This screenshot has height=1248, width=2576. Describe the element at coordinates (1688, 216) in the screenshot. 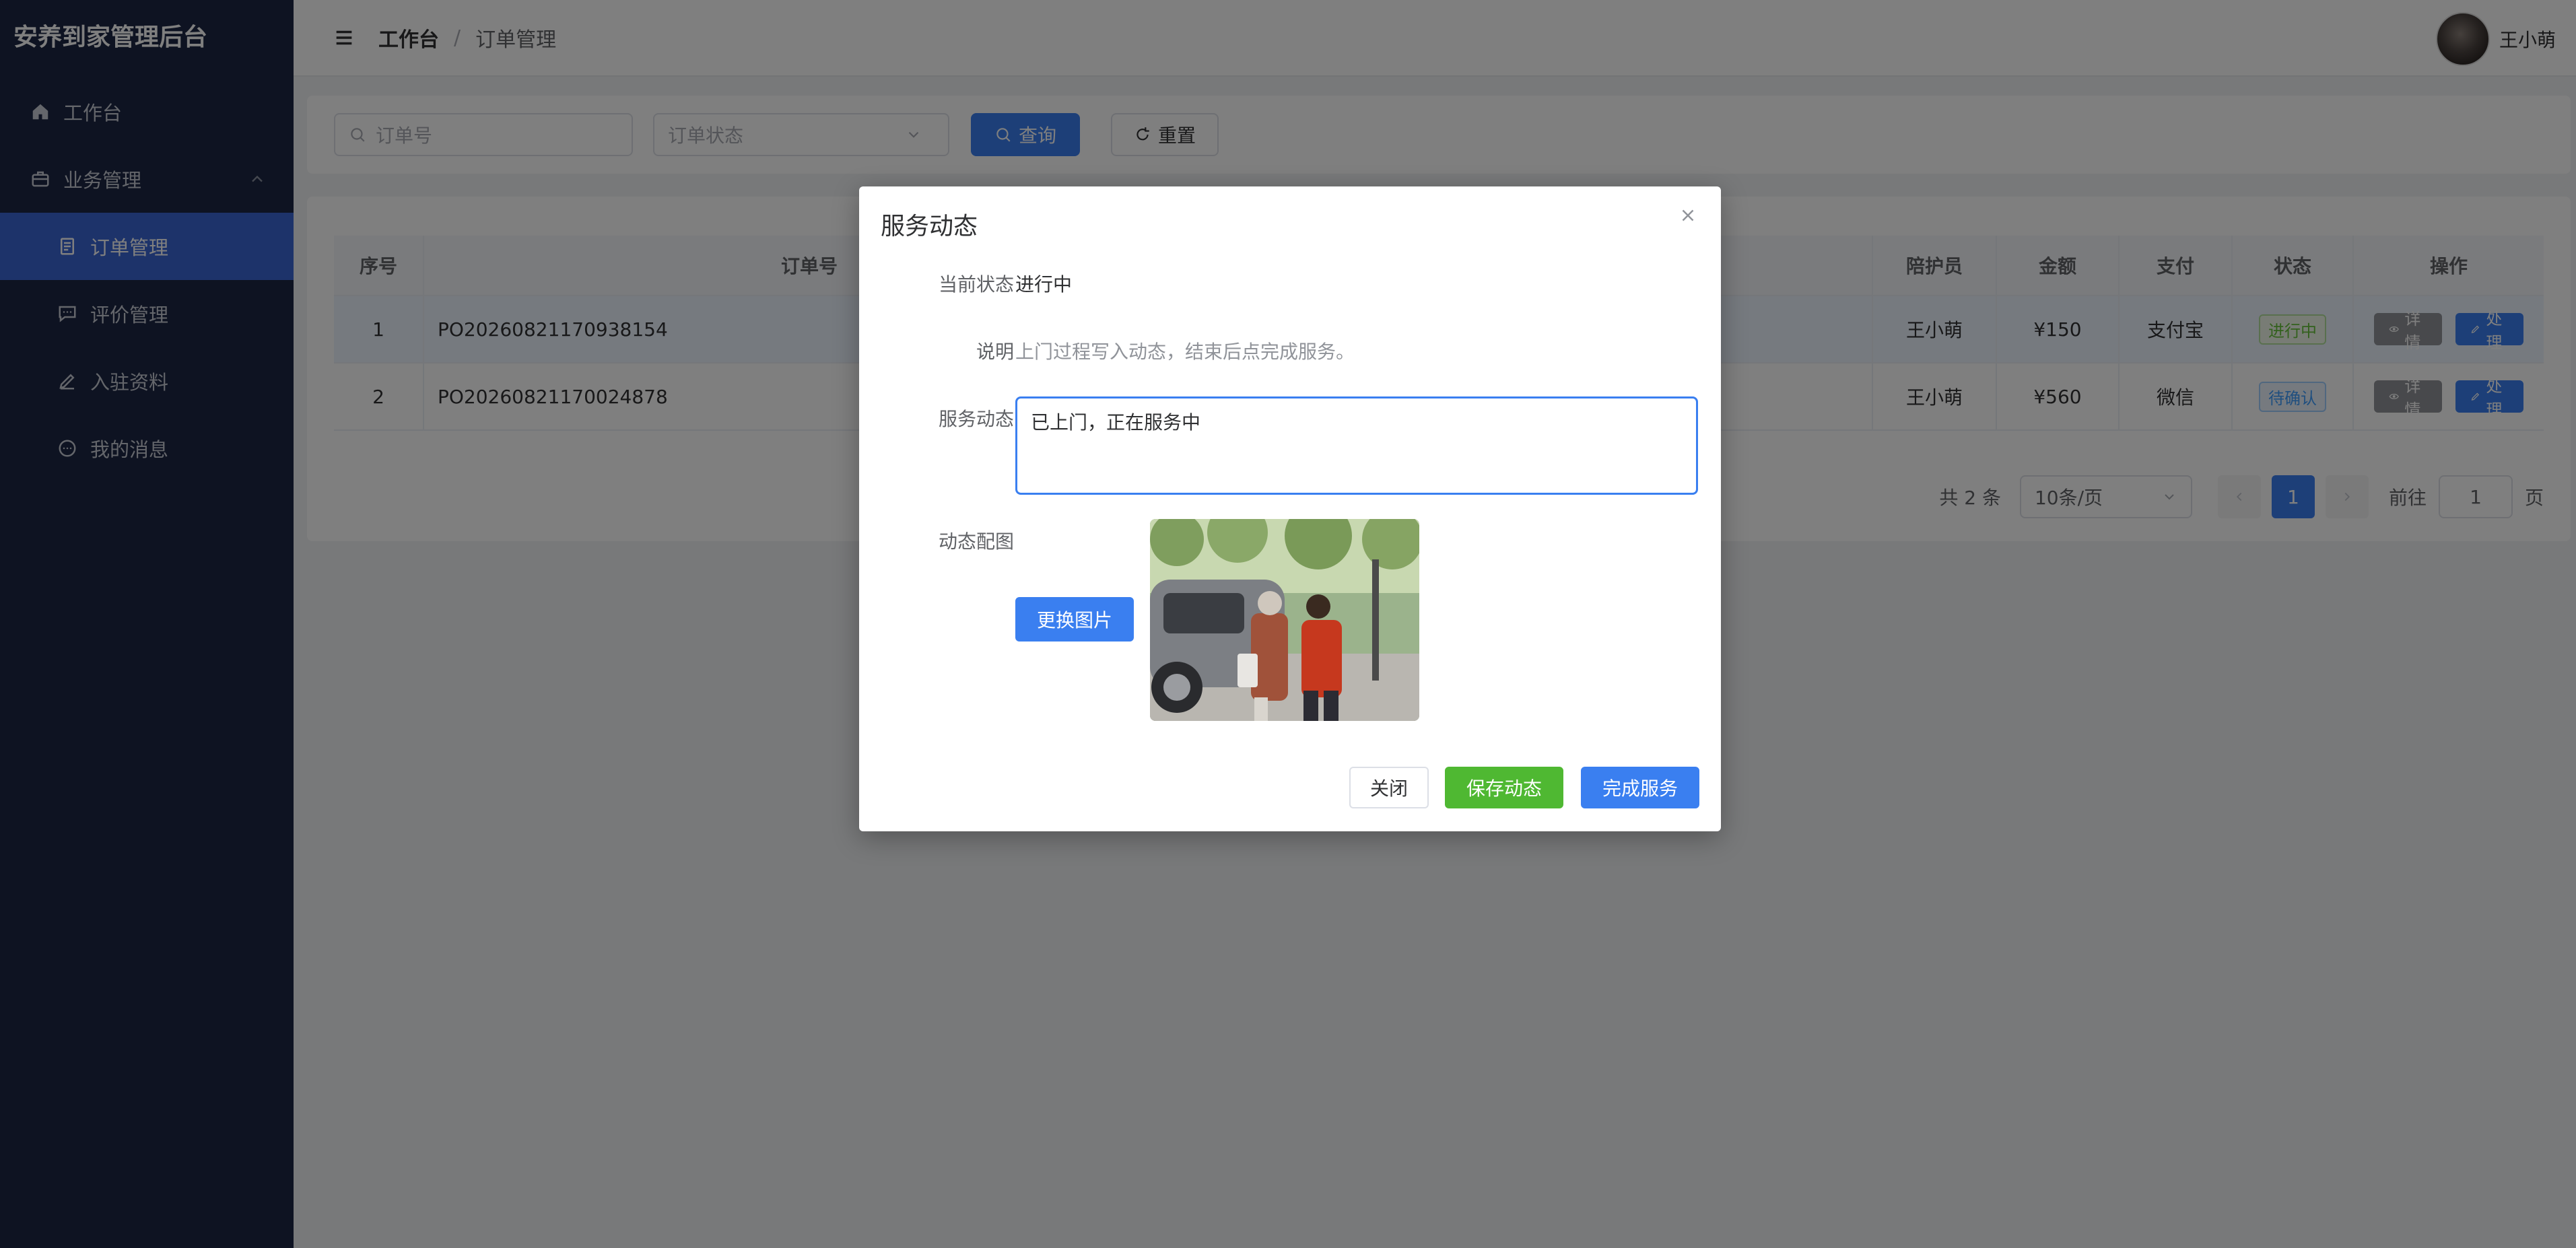

I see `close-icon` at that location.